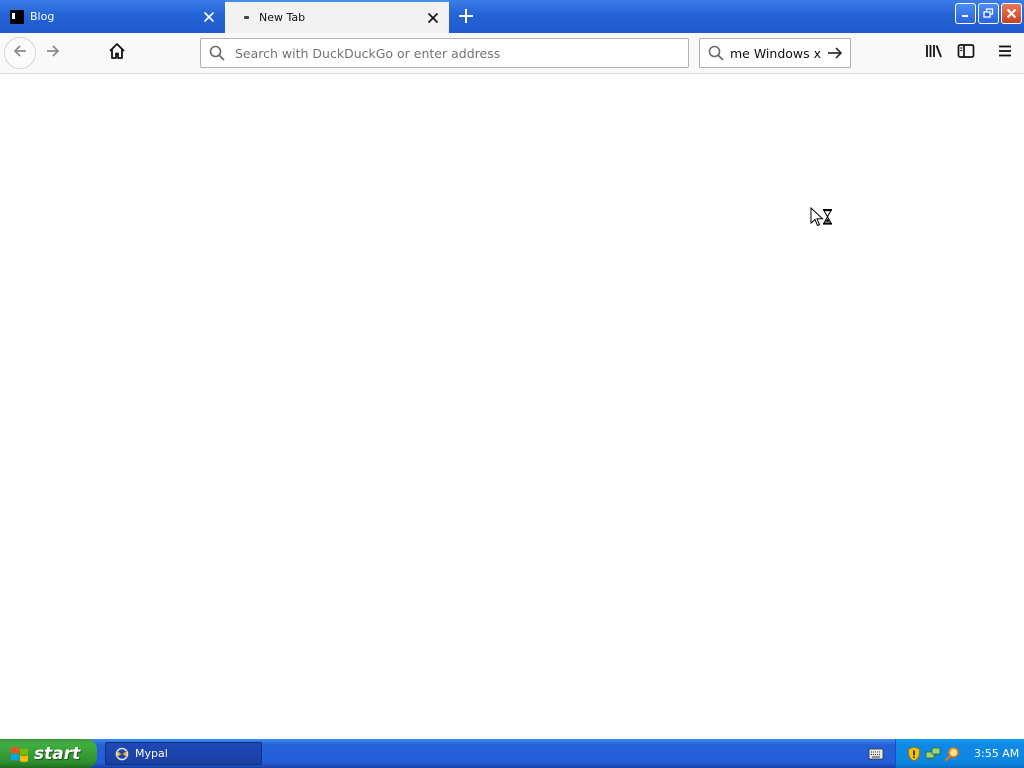  What do you see at coordinates (914, 754) in the screenshot?
I see `security-shield-icon` at bounding box center [914, 754].